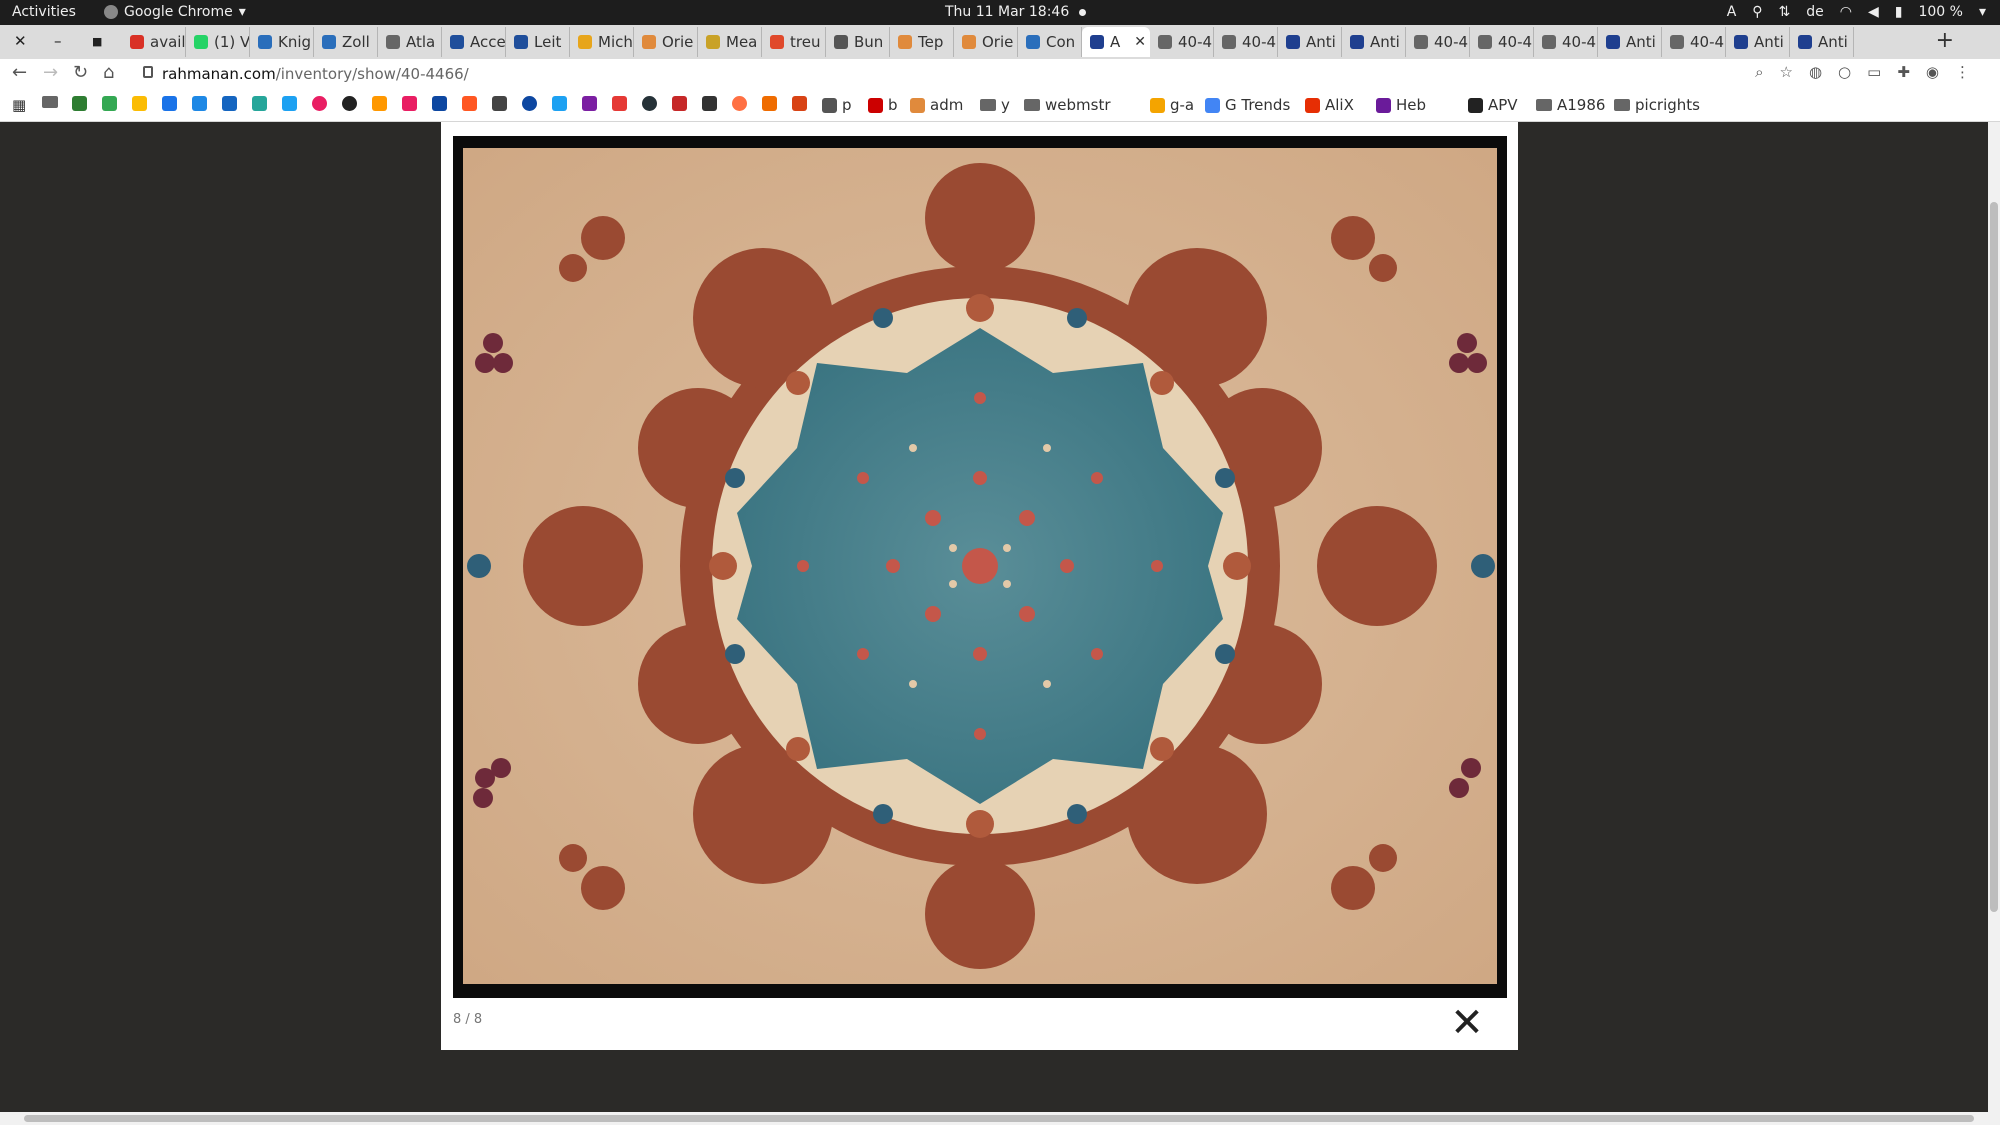 The image size is (2000, 1125). What do you see at coordinates (1657, 105) in the screenshot?
I see `bookmark-item: picrights` at bounding box center [1657, 105].